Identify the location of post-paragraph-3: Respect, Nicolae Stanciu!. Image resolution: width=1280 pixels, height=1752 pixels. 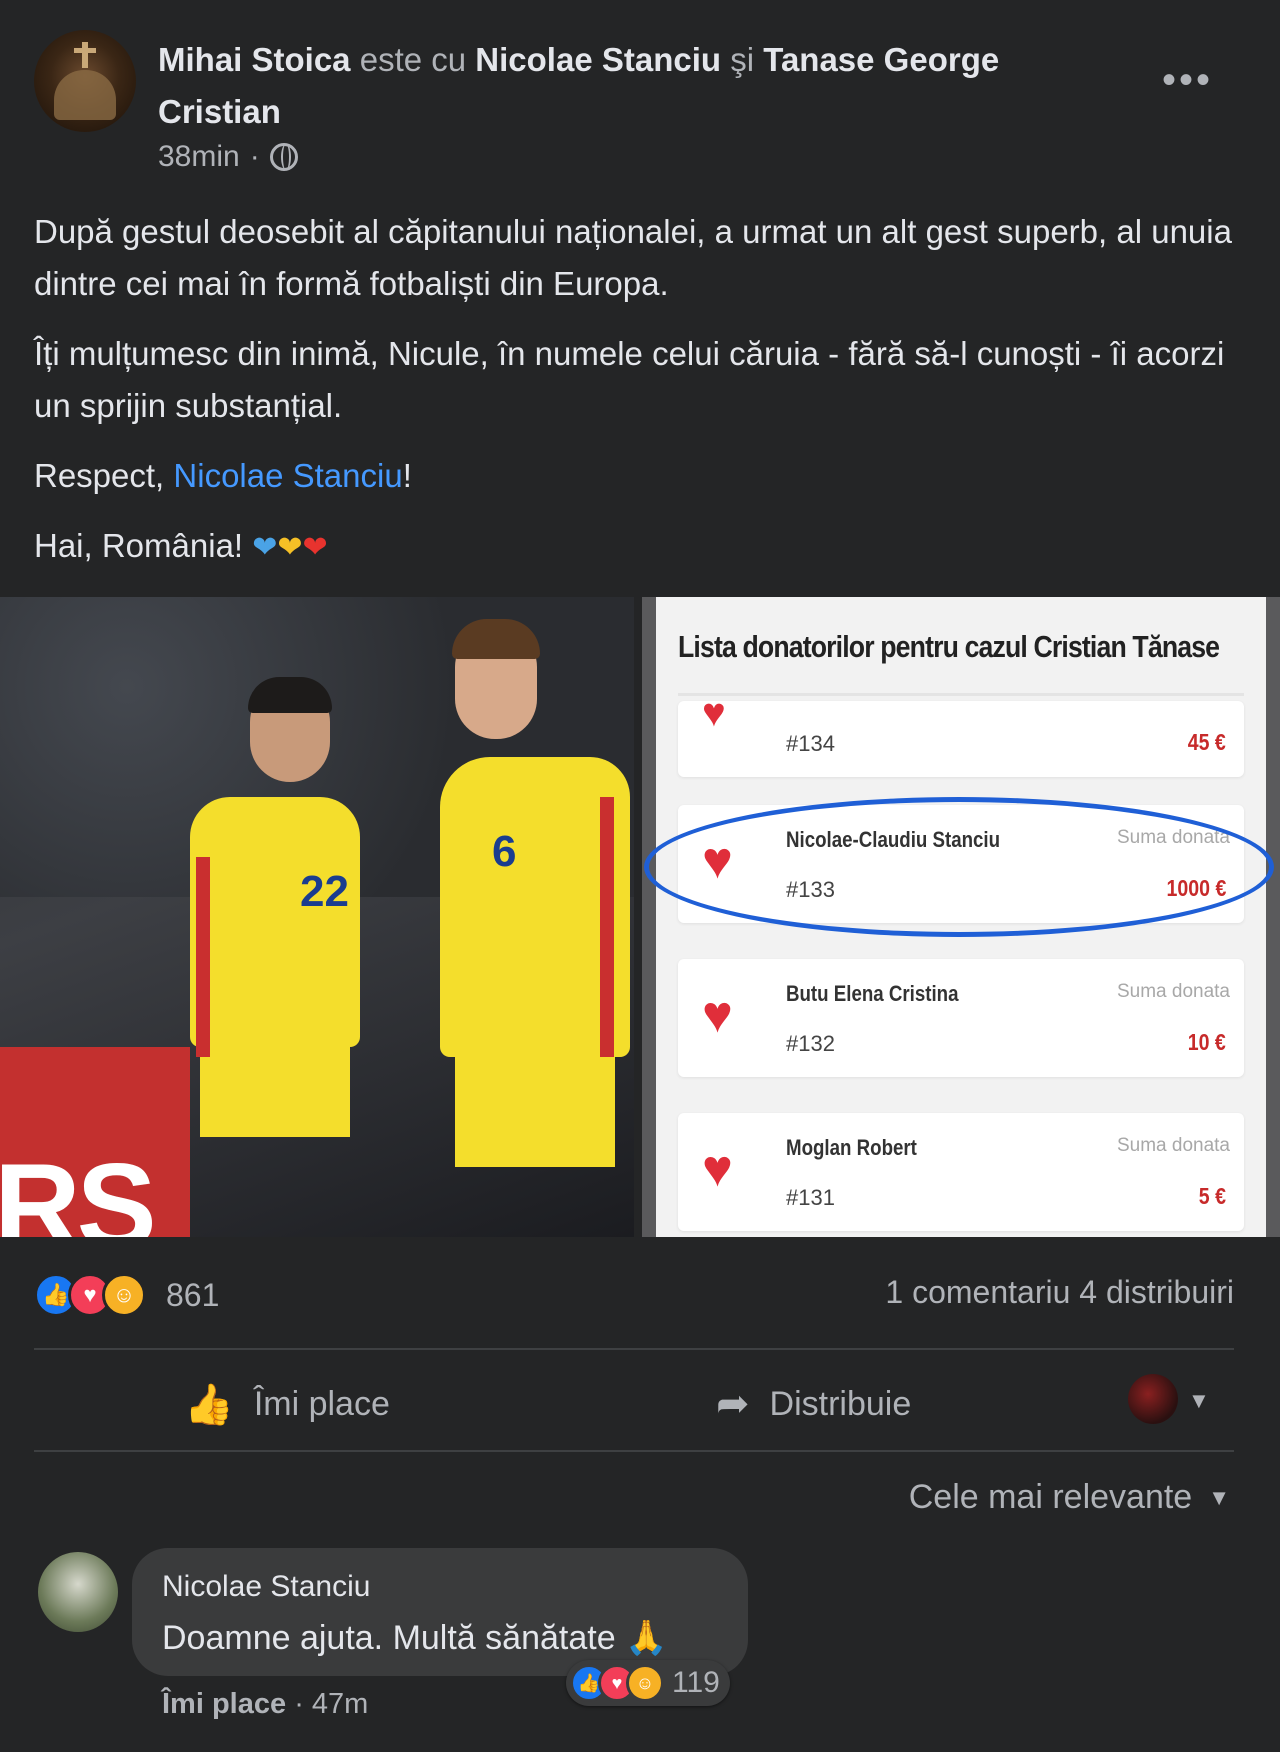
(641, 476).